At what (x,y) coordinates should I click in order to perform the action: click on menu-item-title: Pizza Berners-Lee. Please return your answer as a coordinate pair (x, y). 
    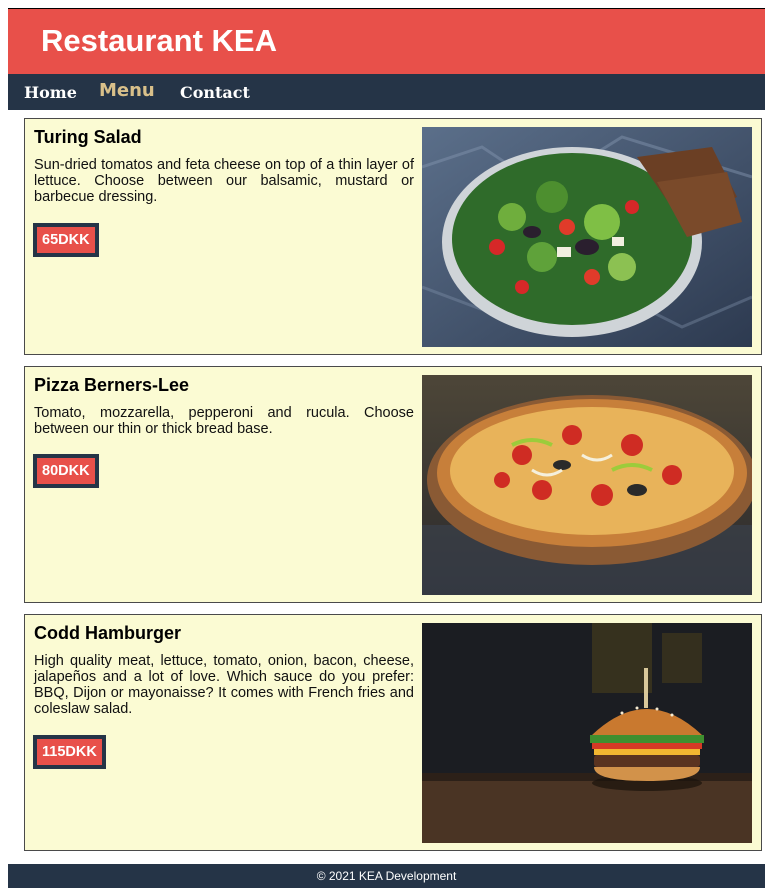
    Looking at the image, I should click on (112, 385).